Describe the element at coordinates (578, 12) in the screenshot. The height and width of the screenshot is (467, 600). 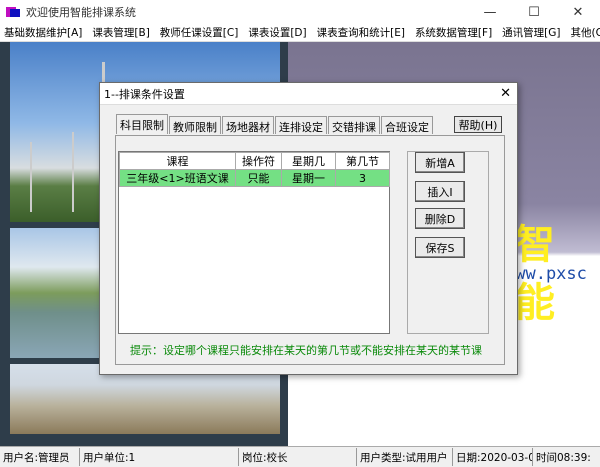
I see `close-button: ✕` at that location.